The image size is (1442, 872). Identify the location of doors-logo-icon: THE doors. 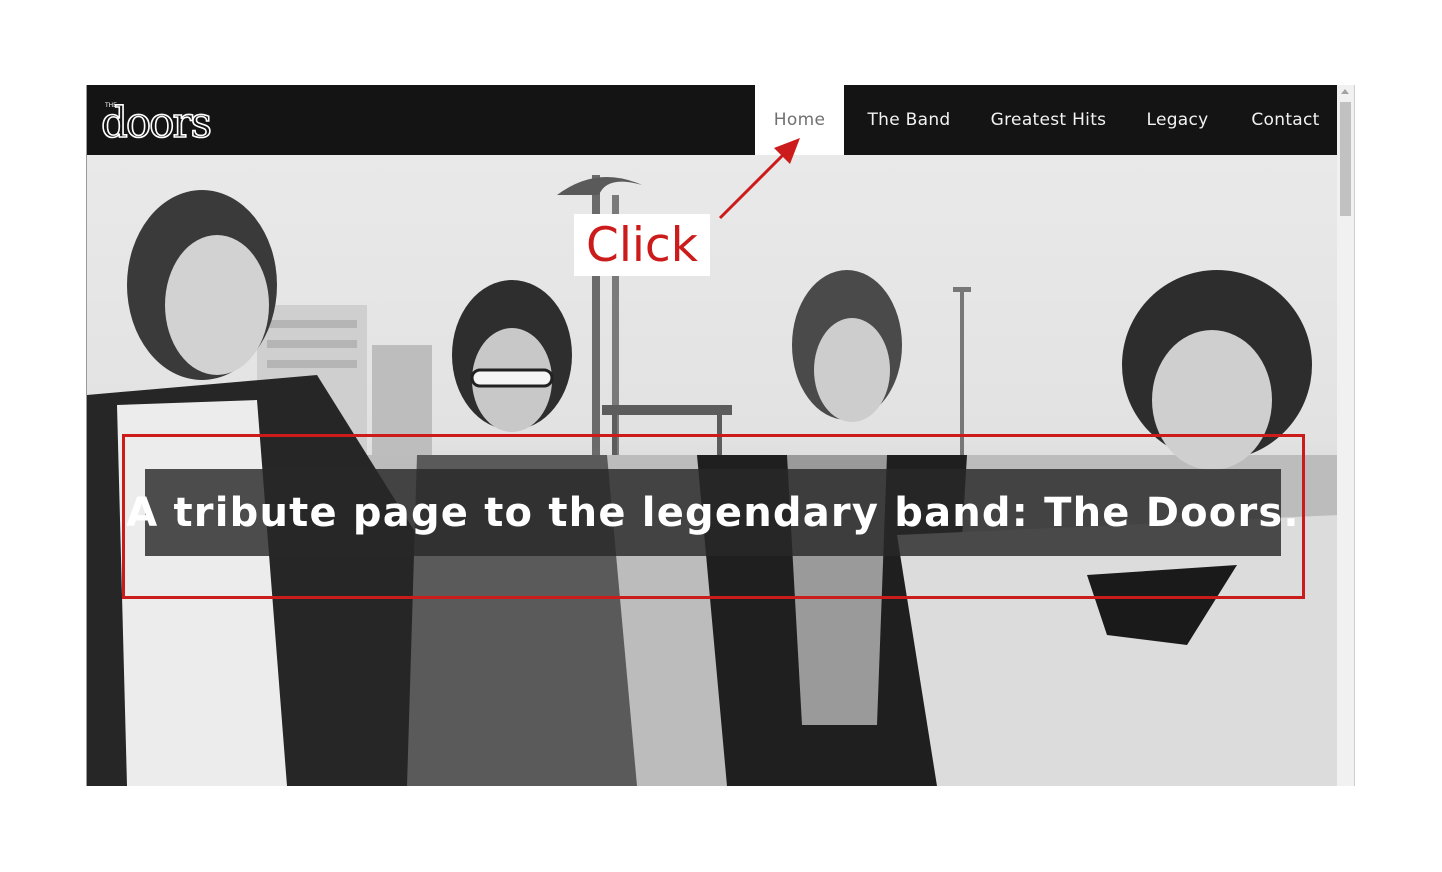
(156, 122).